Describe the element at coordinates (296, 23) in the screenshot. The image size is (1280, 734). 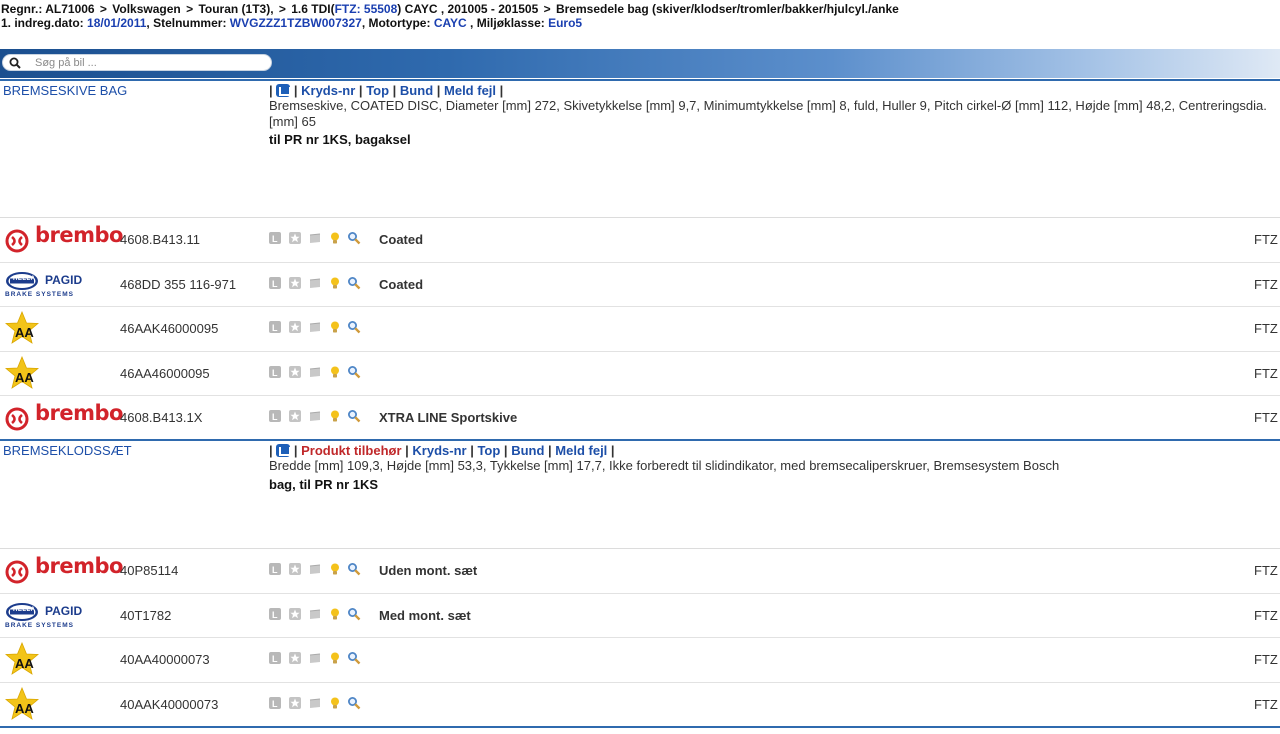
I see `header-link: WVGZZZ1TZBW007327` at that location.